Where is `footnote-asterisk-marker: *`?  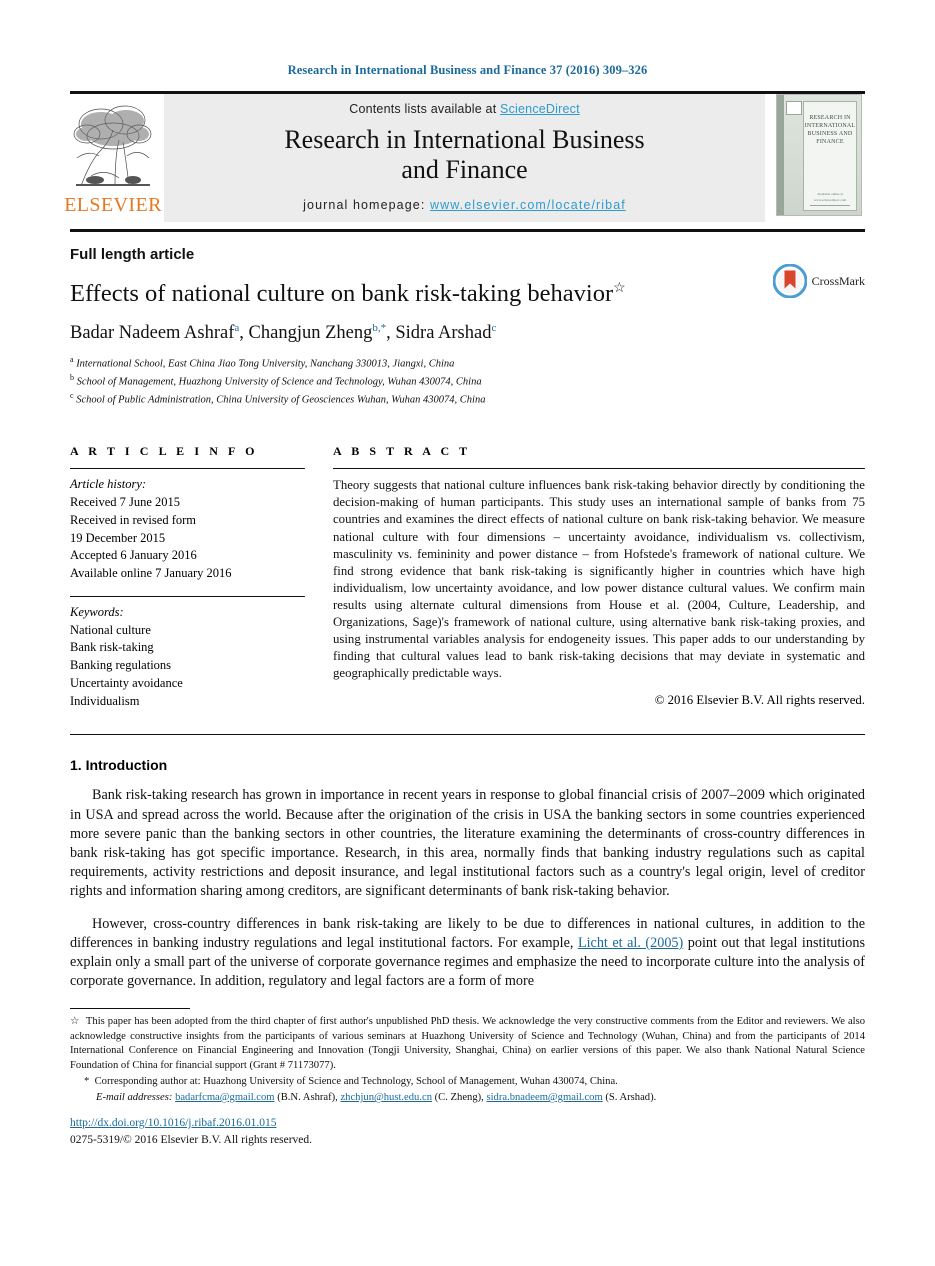 footnote-asterisk-marker: * is located at coordinates (87, 1082).